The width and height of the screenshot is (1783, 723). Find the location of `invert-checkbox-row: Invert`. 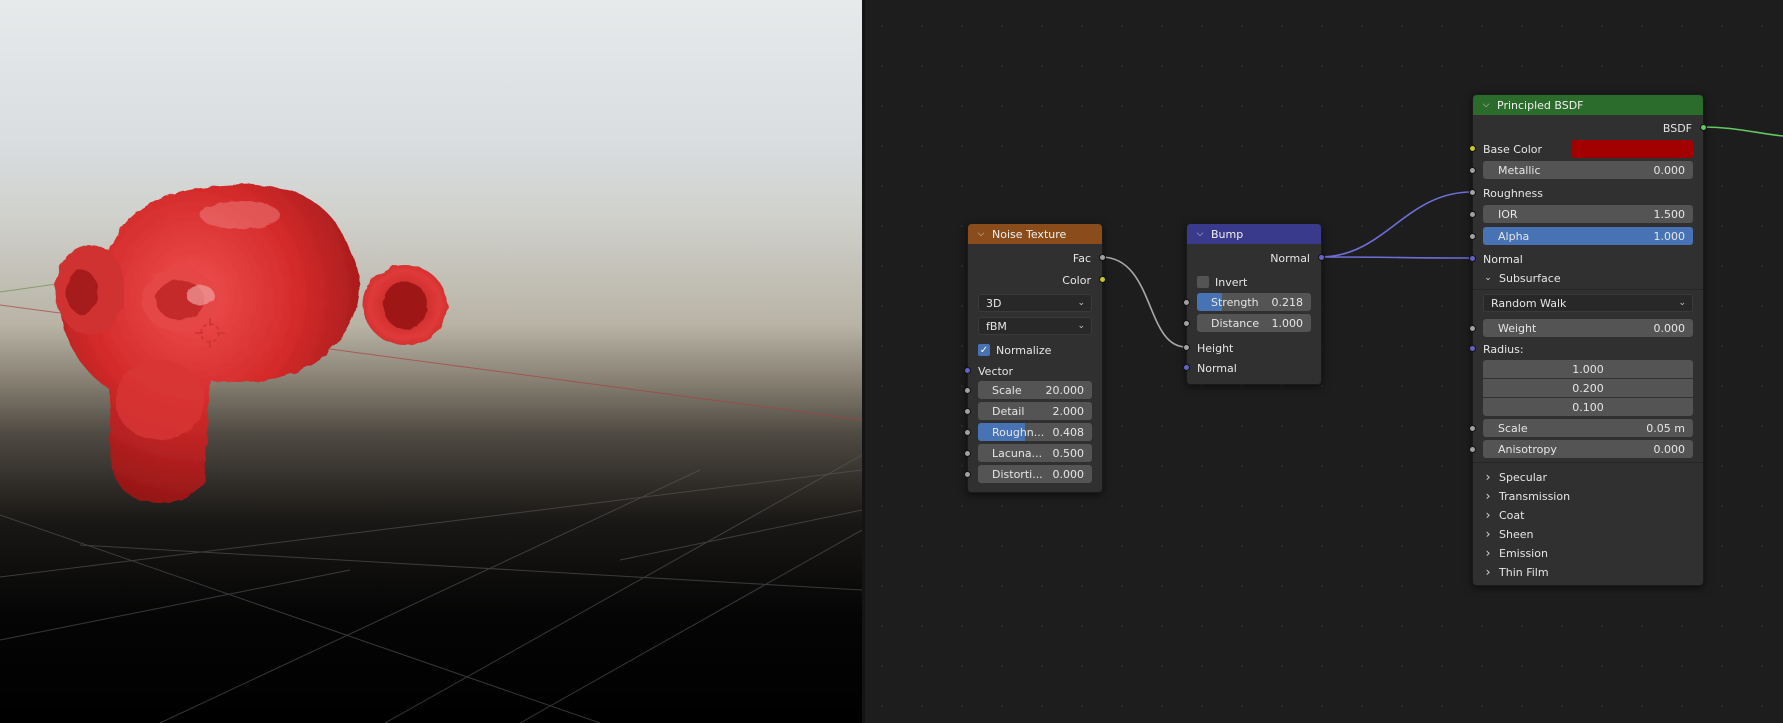

invert-checkbox-row: Invert is located at coordinates (1254, 282).